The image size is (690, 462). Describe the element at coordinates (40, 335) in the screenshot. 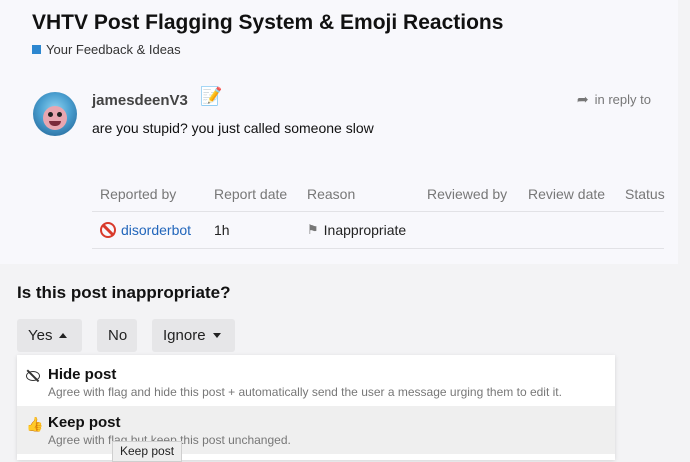

I see `yes-label: Yes` at that location.